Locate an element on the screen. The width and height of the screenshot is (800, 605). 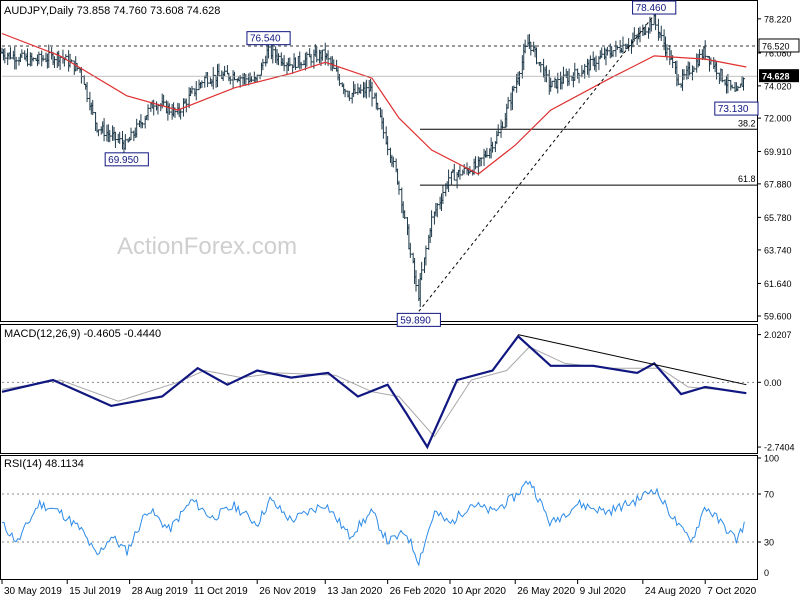
macd-panel-title: MACD(12,26,9) -0.4605 -0.4440 is located at coordinates (82, 334).